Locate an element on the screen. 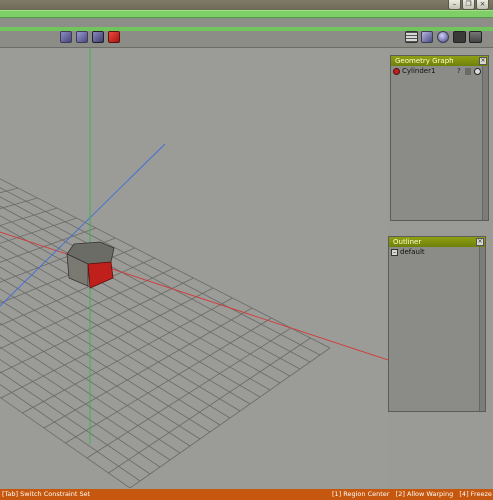  sphere-shading-icon is located at coordinates (443, 37).